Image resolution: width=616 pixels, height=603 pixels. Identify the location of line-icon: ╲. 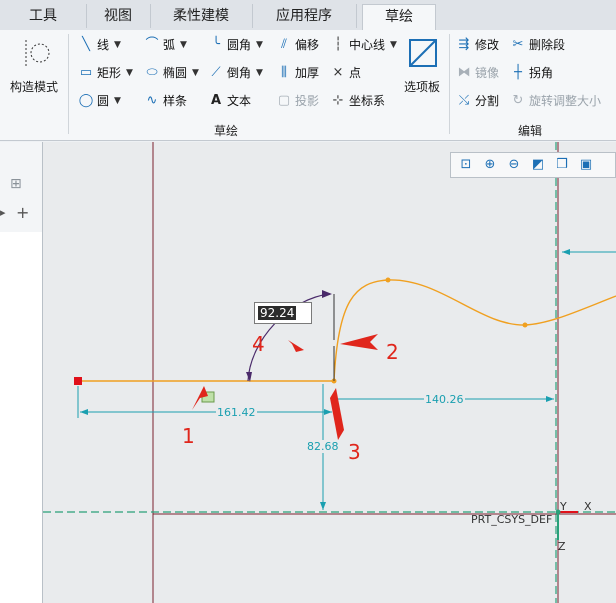
(86, 44).